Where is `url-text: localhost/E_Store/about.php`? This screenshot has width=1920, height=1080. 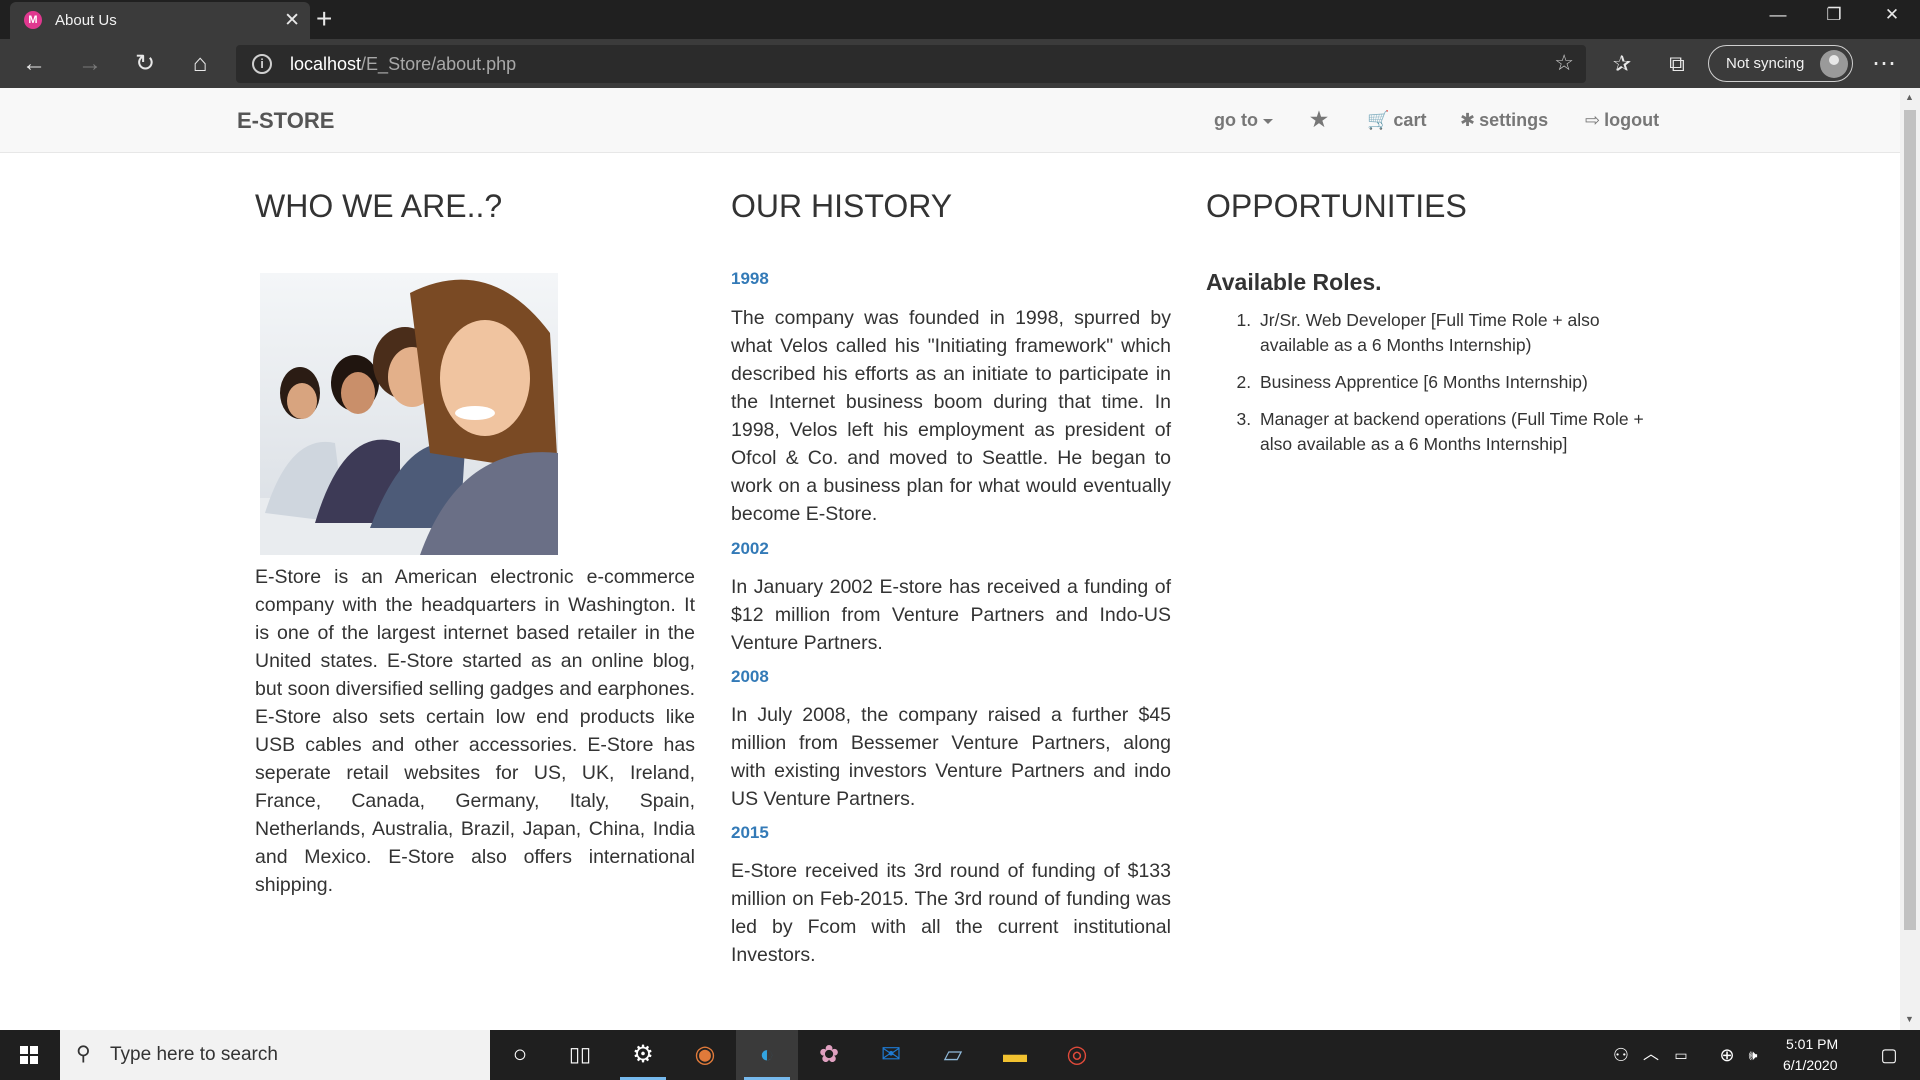
url-text: localhost/E_Store/about.php is located at coordinates (403, 64).